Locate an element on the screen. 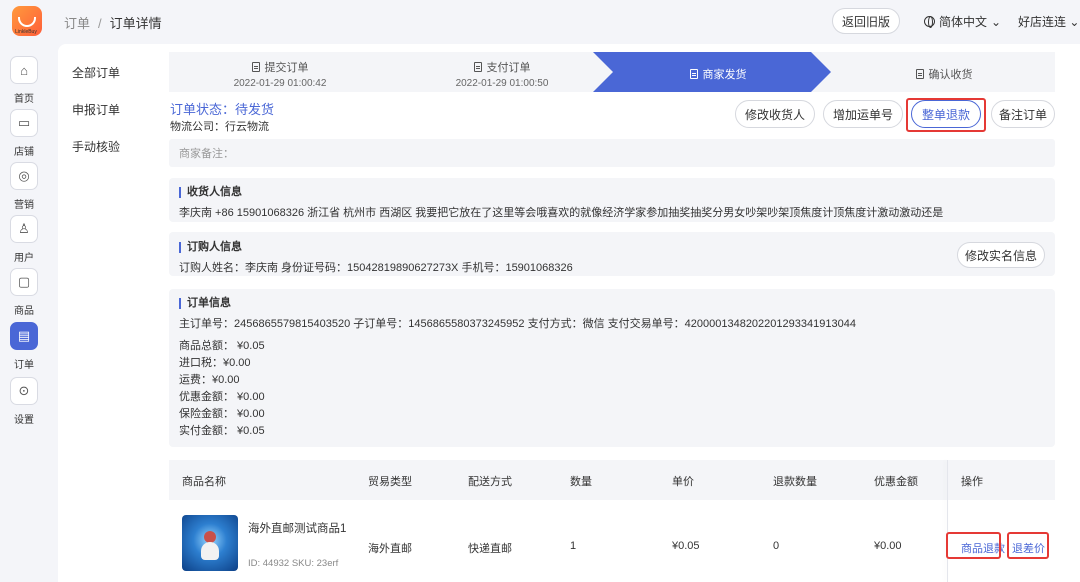  product-icon: ▢ is located at coordinates (24, 282).